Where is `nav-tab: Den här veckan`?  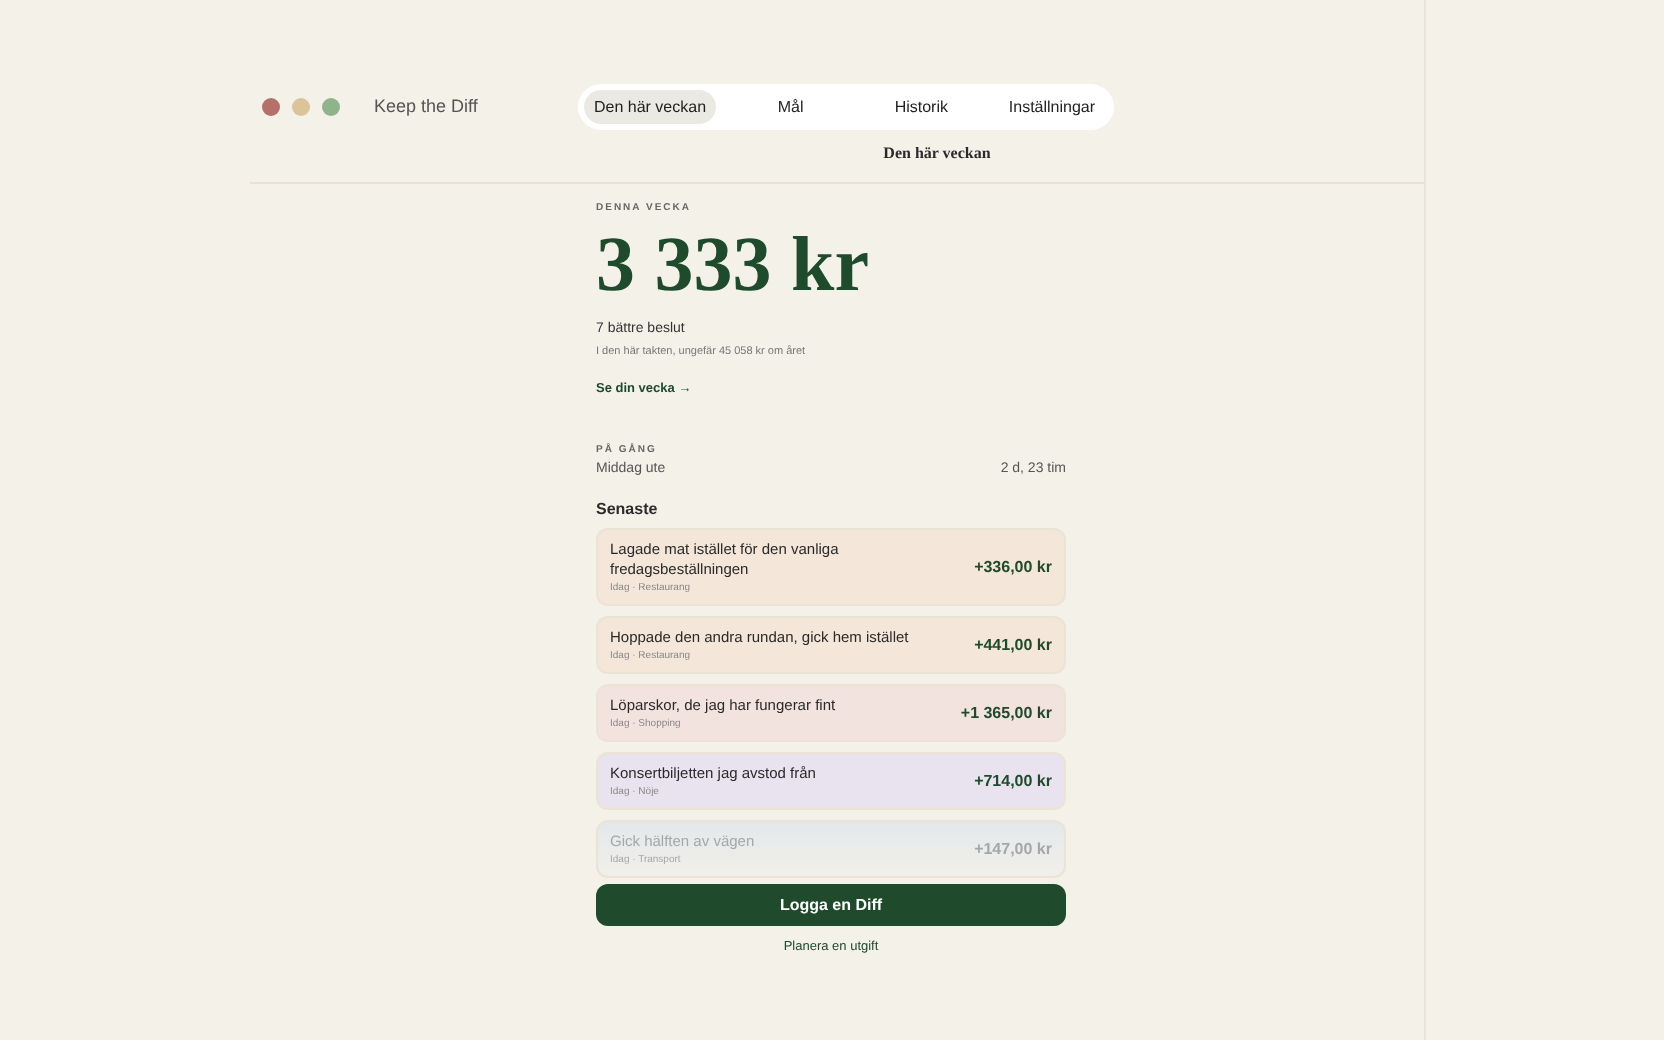
nav-tab: Den här veckan is located at coordinates (650, 106).